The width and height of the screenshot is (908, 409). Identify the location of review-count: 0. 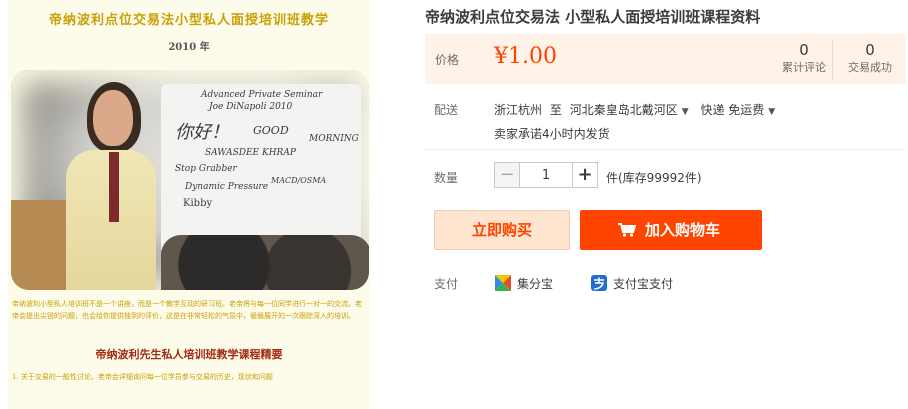
(804, 50).